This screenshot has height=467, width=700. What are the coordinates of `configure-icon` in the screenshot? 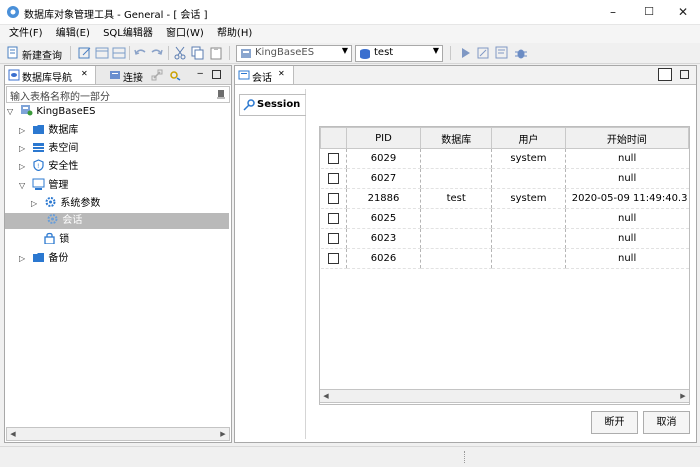 It's located at (175, 75).